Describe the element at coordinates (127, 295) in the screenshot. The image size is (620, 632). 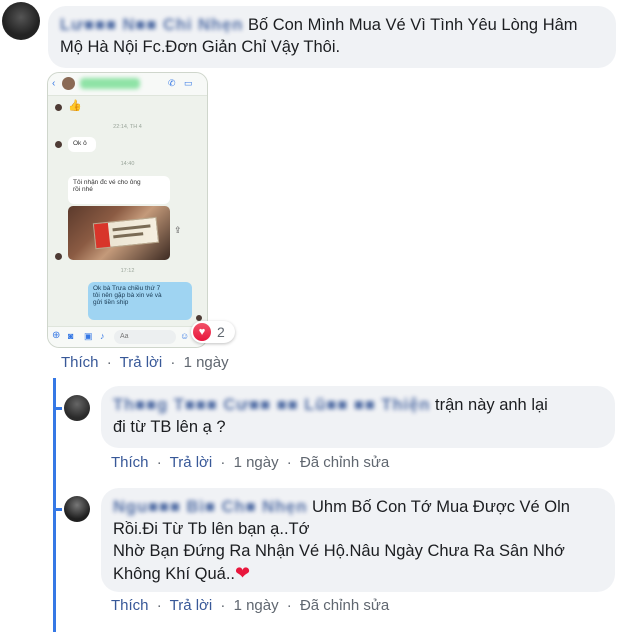
I see `message-line: tôi nên gặp bà xin vé và` at that location.